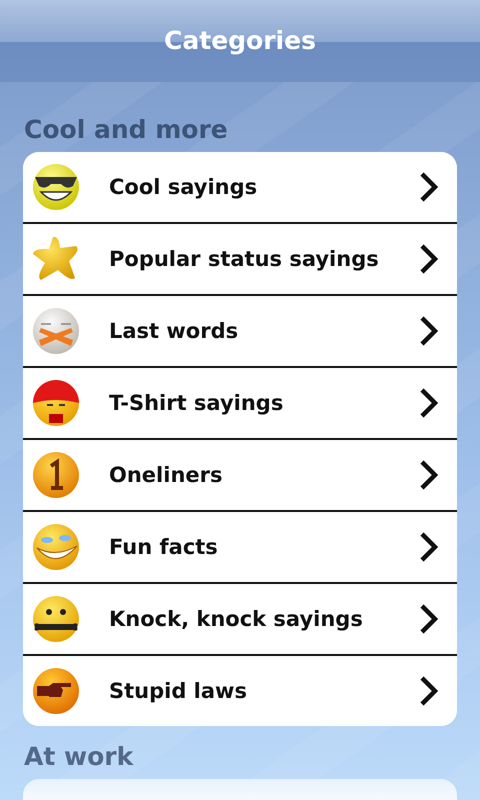 This screenshot has height=800, width=480. What do you see at coordinates (56, 691) in the screenshot?
I see `pointing-hand-icon` at bounding box center [56, 691].